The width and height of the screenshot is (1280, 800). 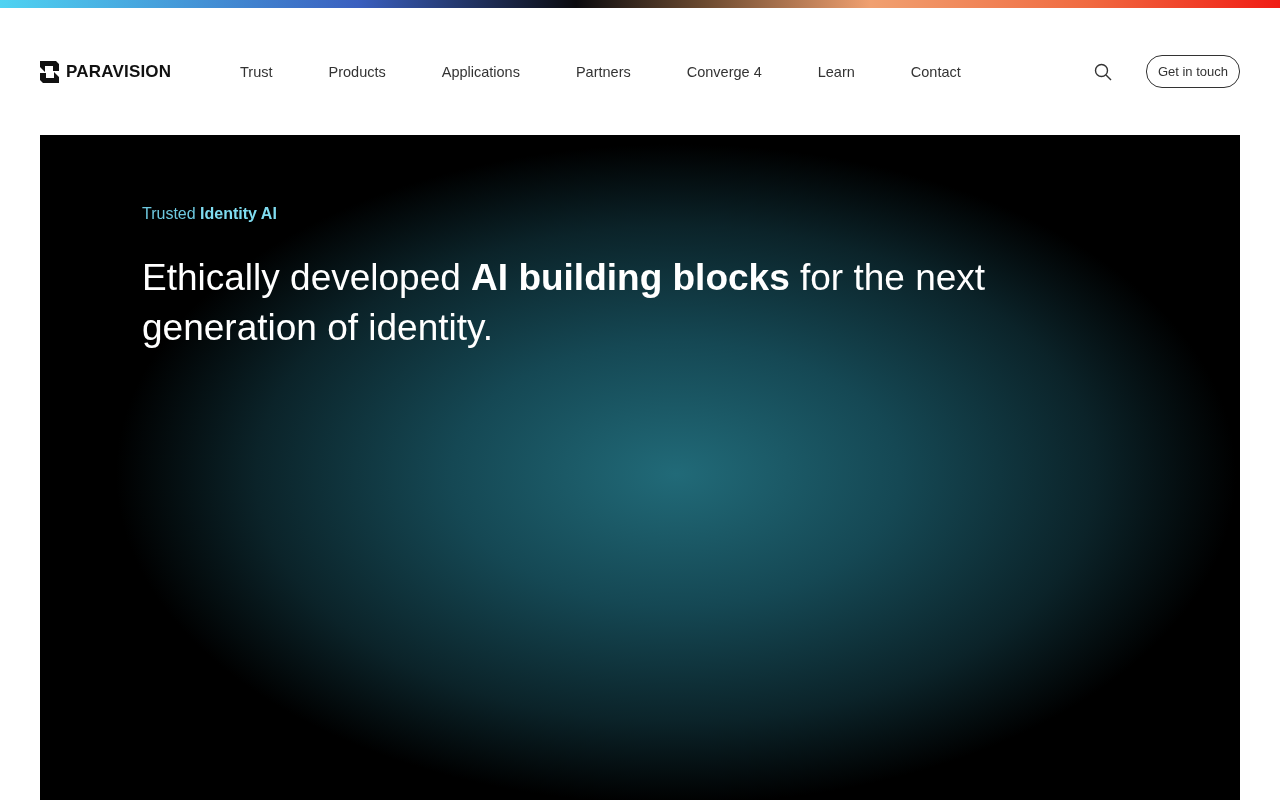 What do you see at coordinates (1192, 71) in the screenshot?
I see `get-in-touch-button: Get in touch` at bounding box center [1192, 71].